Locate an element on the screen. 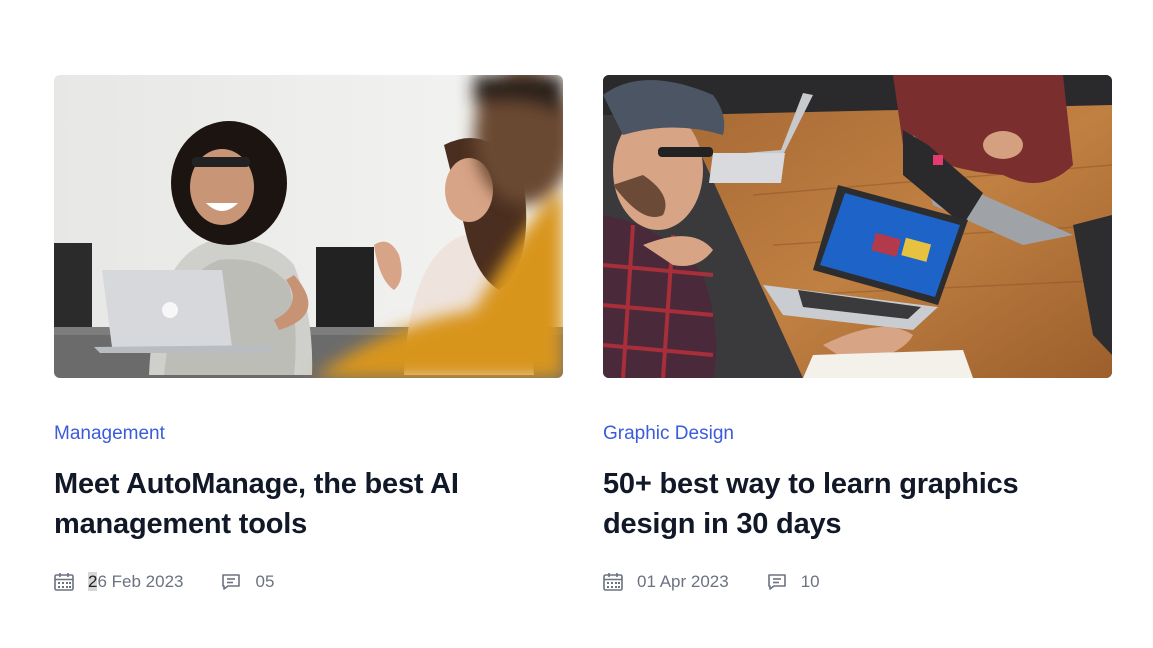  post-date: 01 Apr 2023 is located at coordinates (683, 581).